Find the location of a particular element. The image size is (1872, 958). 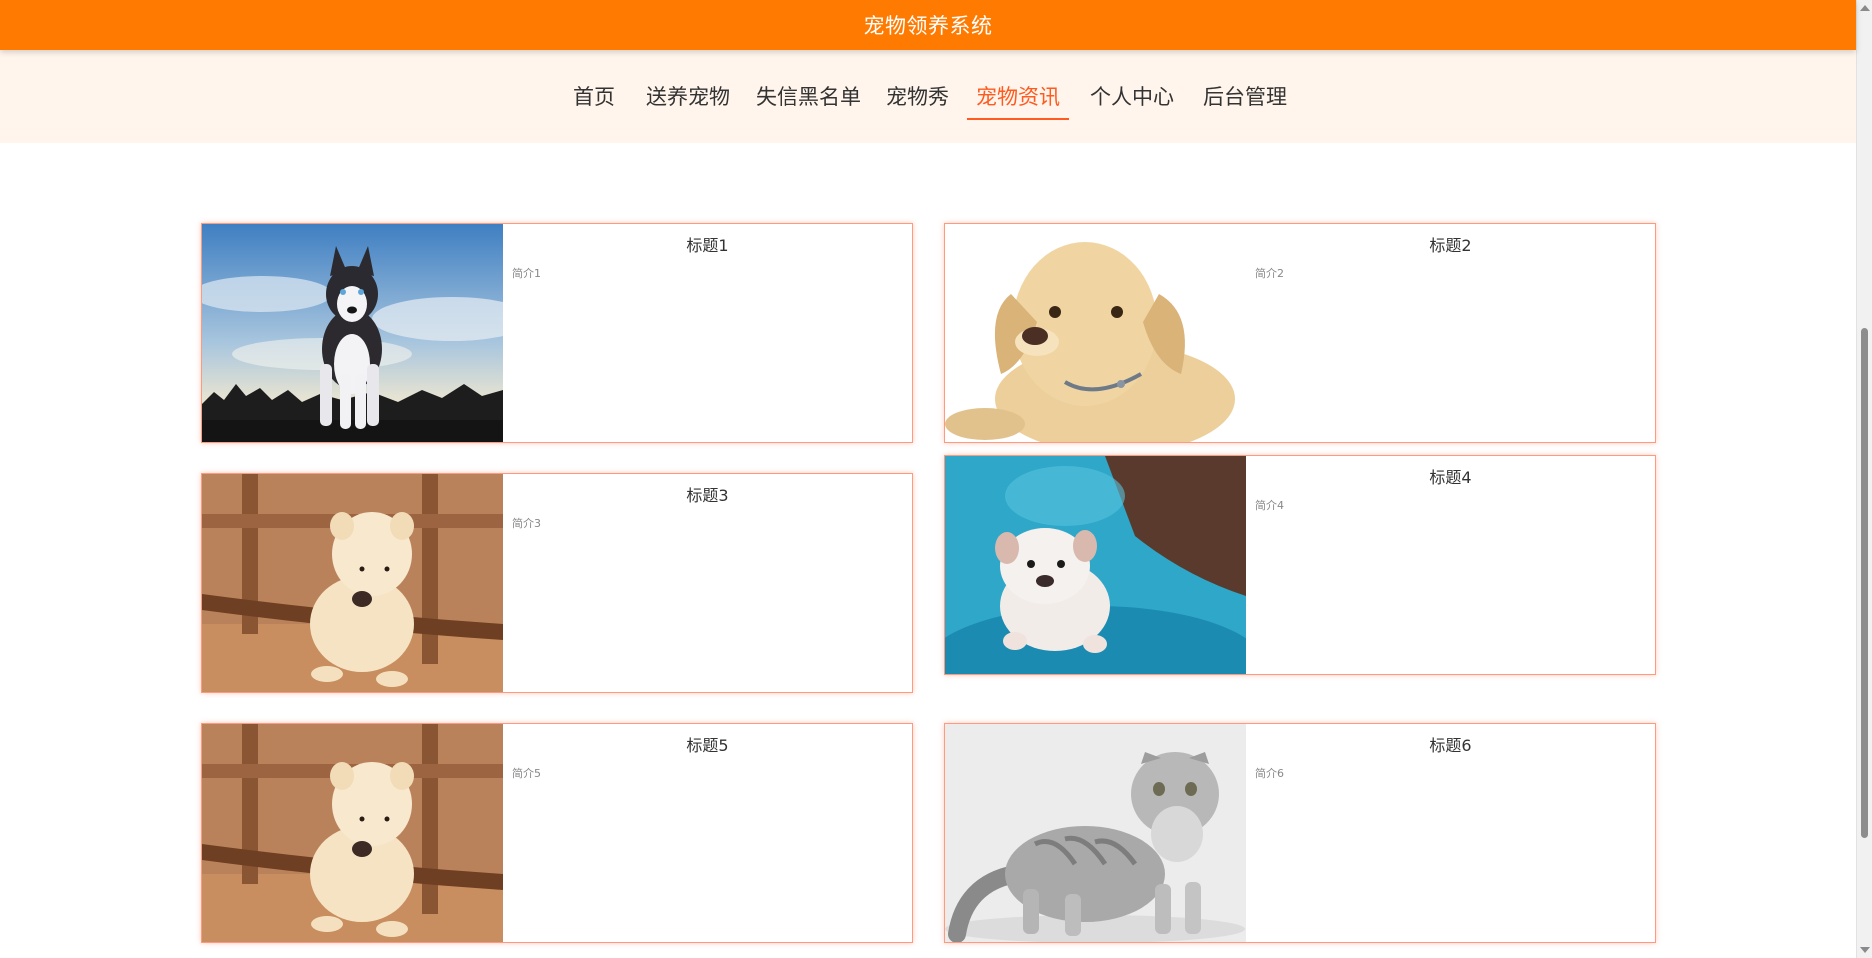

news-card-title: 标题5 is located at coordinates (707, 745).